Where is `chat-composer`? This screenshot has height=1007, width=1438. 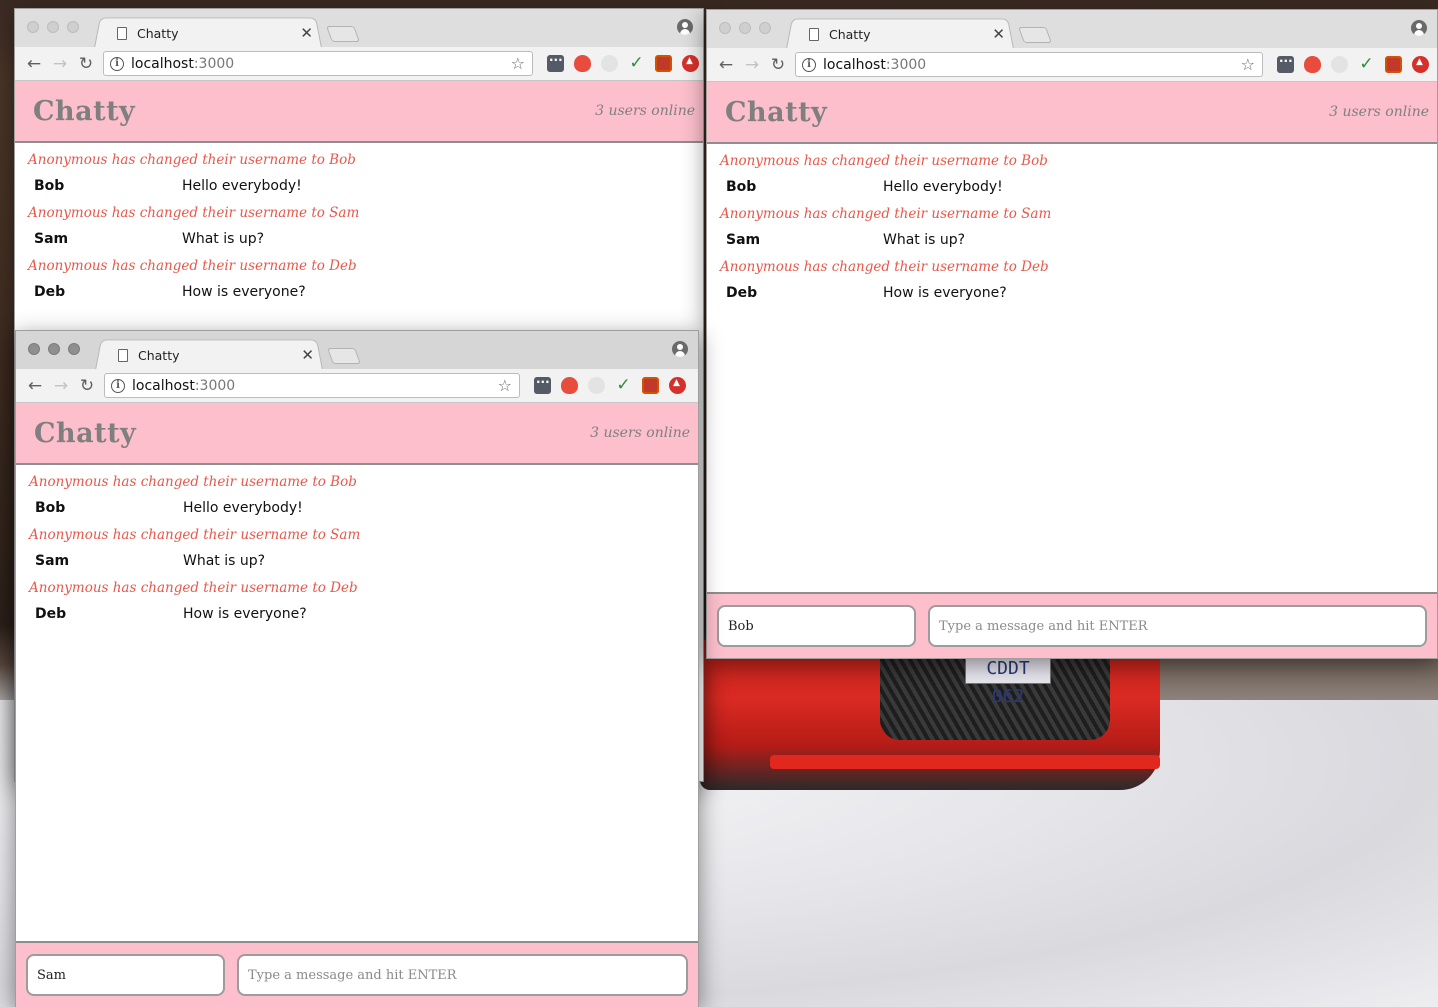
chat-composer is located at coordinates (357, 974).